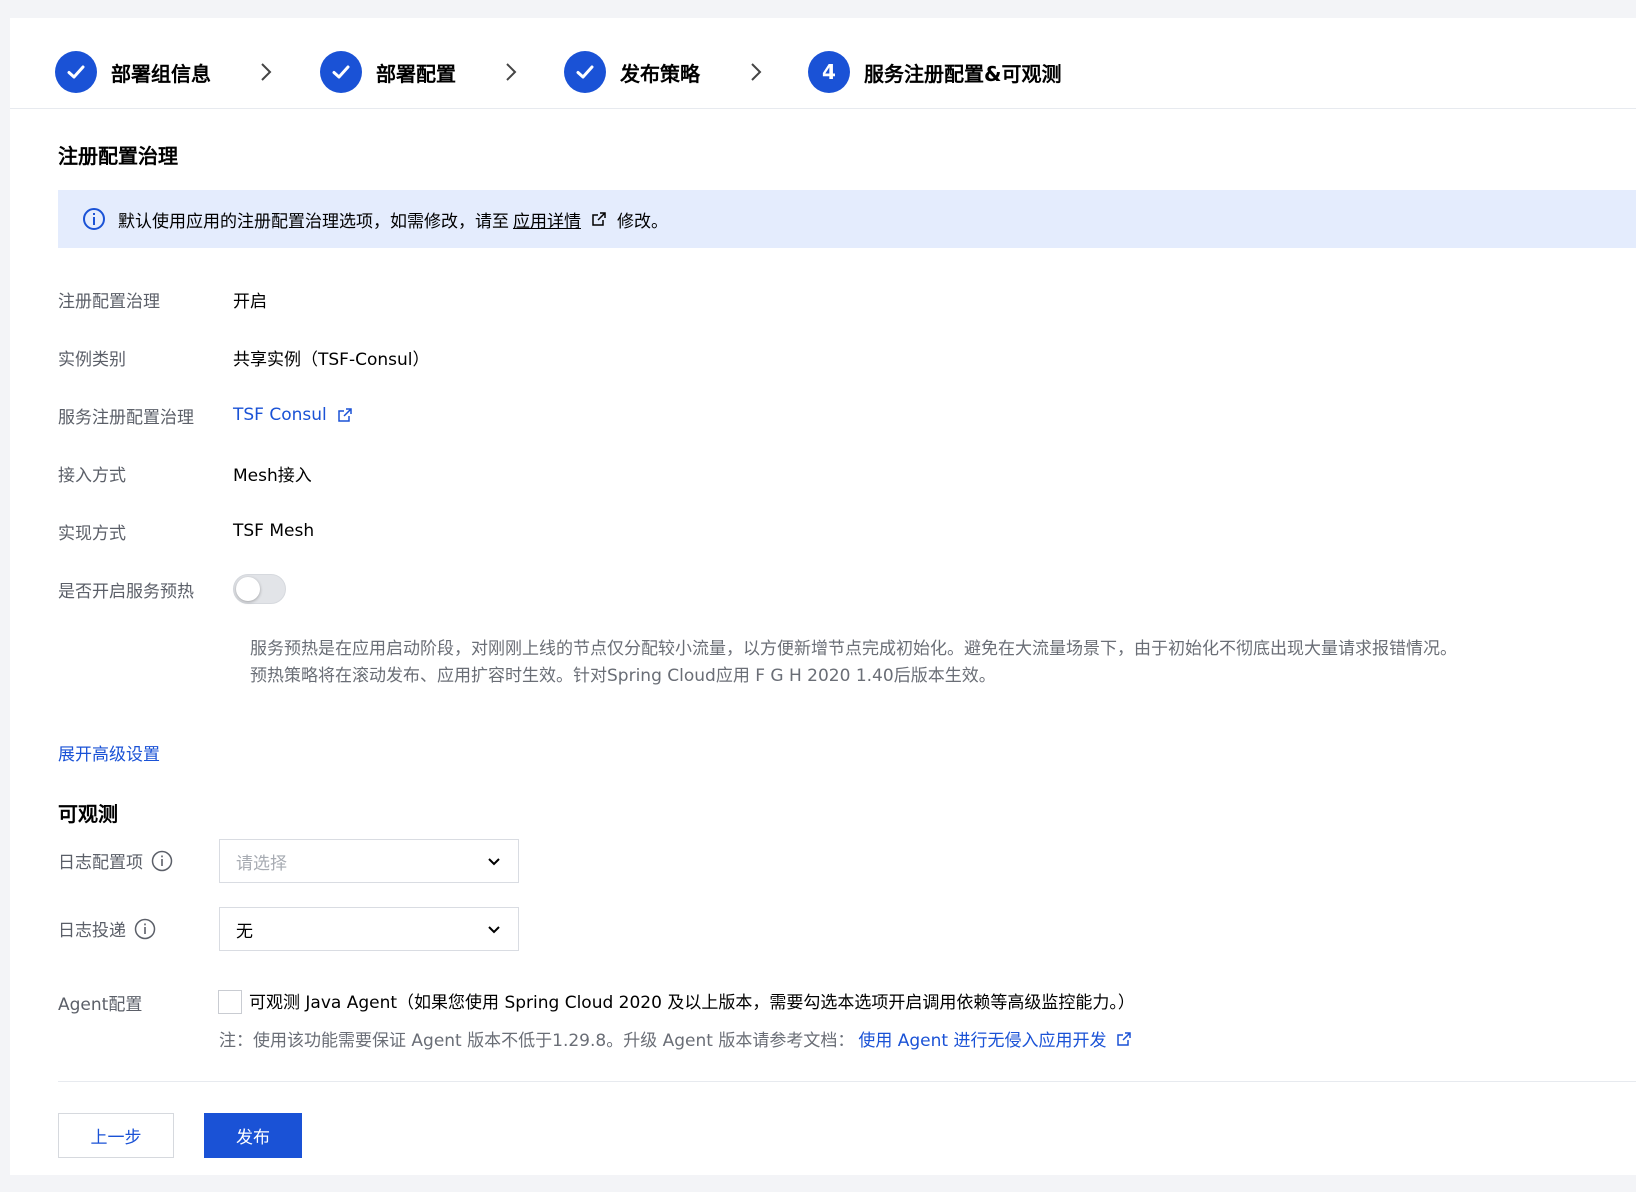 The height and width of the screenshot is (1192, 1636). I want to click on step-1: 部署组信息, so click(133, 72).